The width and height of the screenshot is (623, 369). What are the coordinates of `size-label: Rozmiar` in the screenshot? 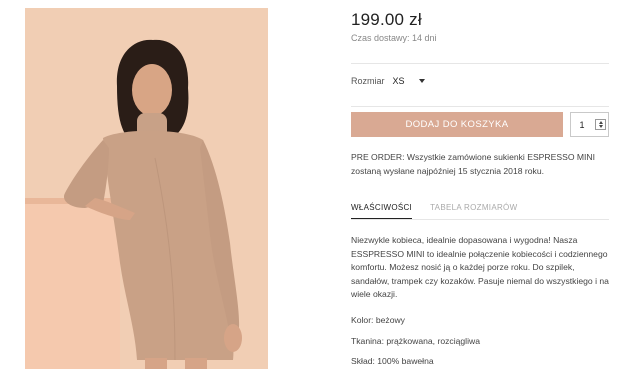 It's located at (368, 81).